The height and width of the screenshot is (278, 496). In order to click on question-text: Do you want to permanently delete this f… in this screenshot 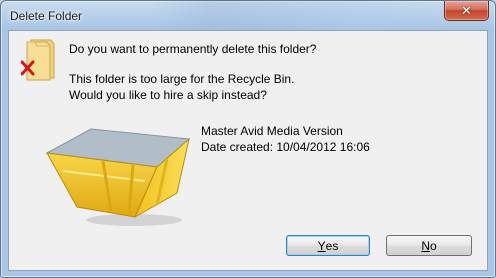, I will do `click(193, 49)`.